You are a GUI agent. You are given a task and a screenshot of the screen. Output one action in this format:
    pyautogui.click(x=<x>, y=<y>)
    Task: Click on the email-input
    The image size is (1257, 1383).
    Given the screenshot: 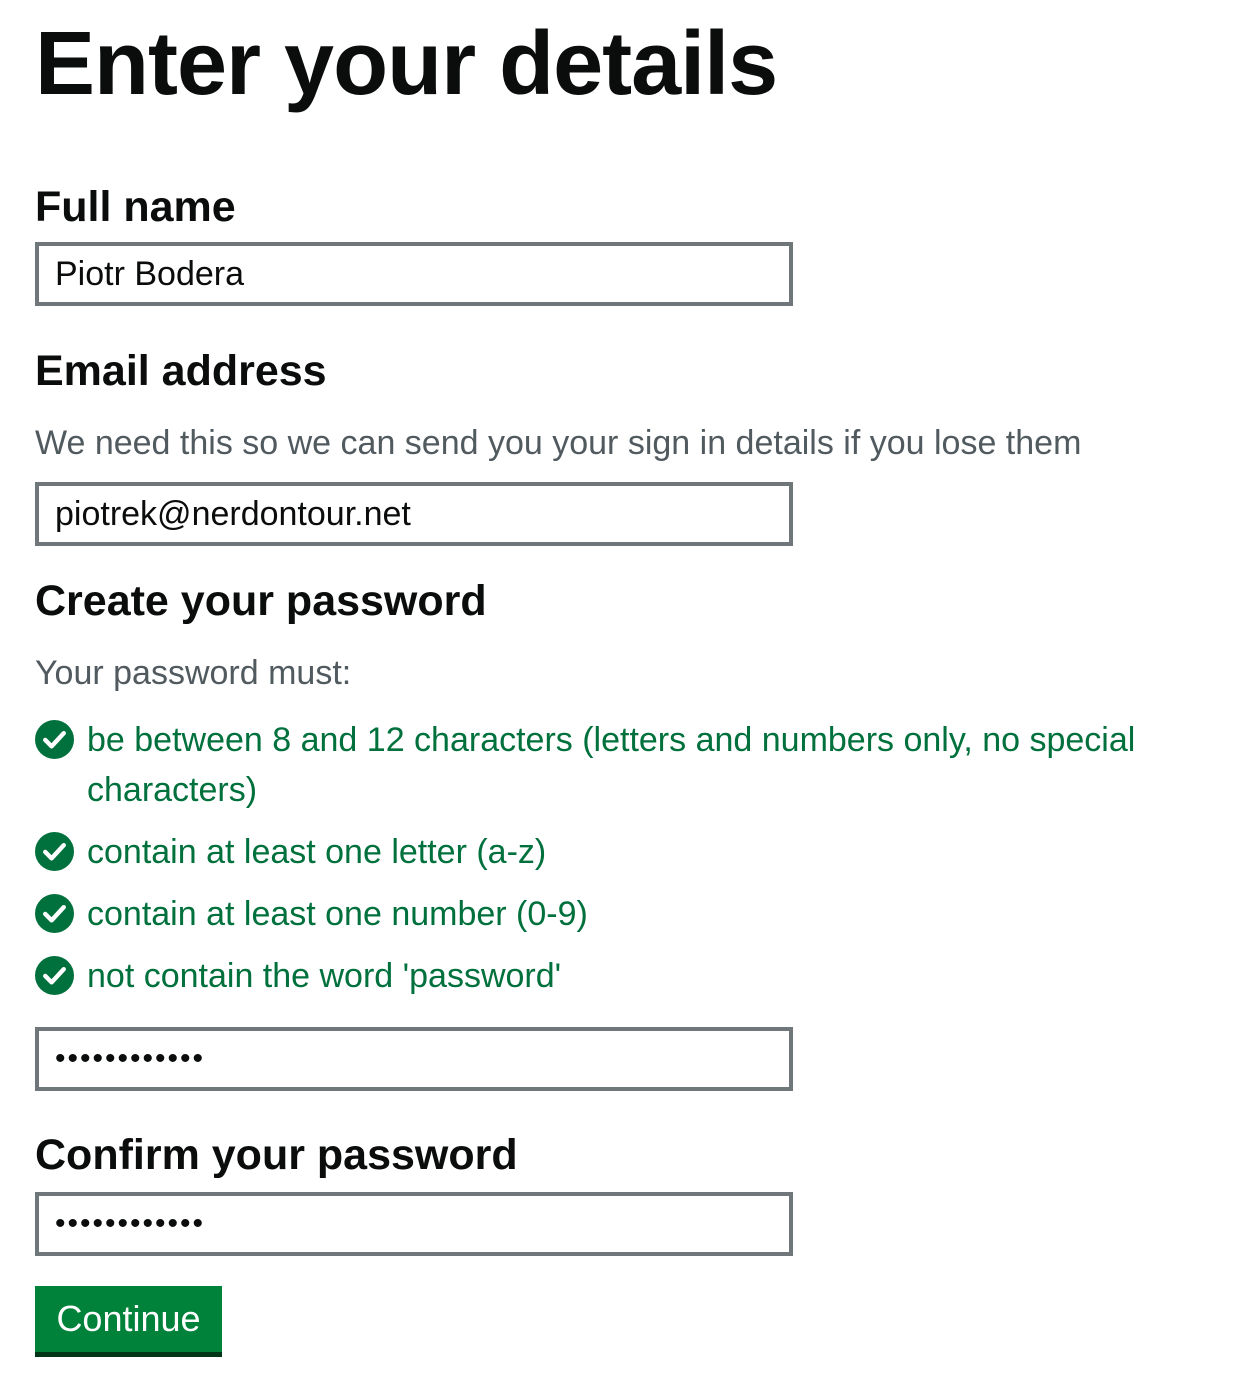 What is the action you would take?
    pyautogui.click(x=414, y=514)
    